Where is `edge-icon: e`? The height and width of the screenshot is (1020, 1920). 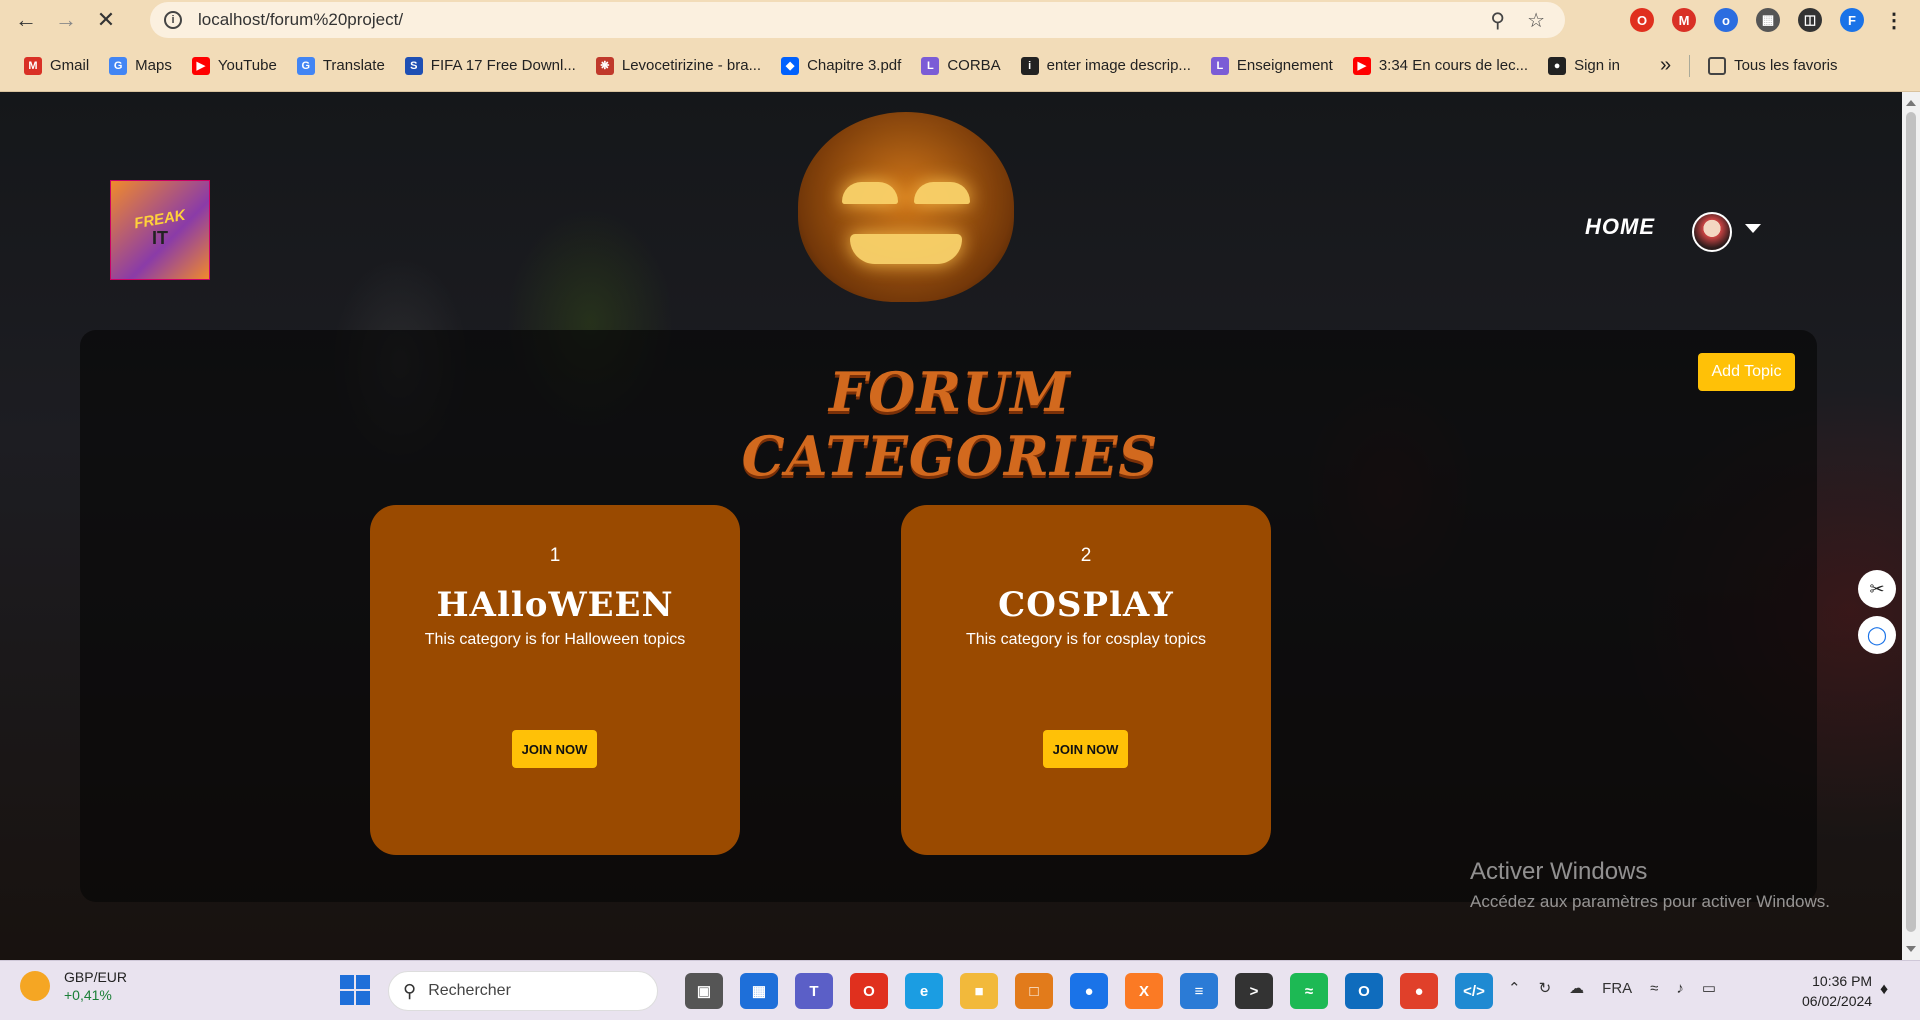
edge-icon: e is located at coordinates (924, 991).